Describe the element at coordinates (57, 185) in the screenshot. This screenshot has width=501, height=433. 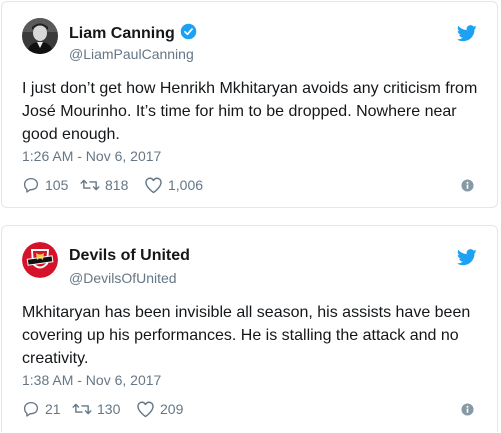
I see `reply-count: 105` at that location.